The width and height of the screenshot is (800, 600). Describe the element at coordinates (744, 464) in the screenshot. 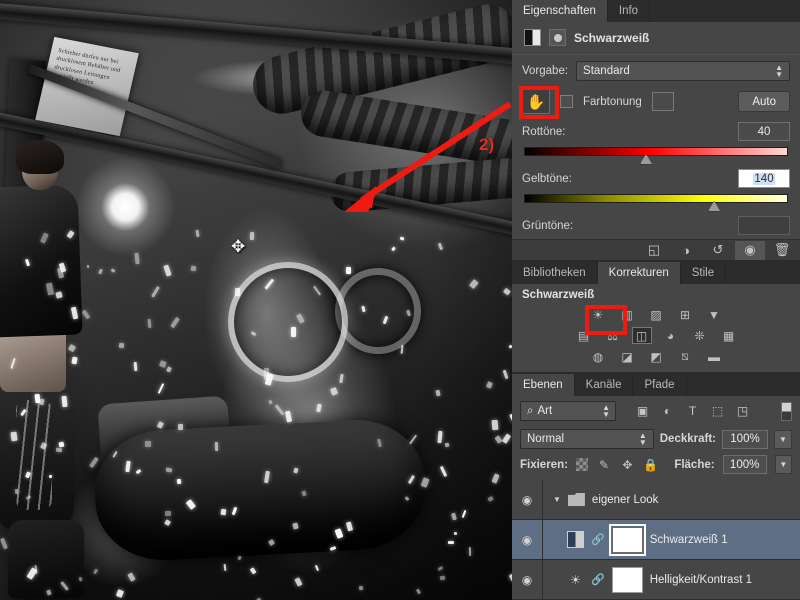

I see `fill-value: 100%` at that location.